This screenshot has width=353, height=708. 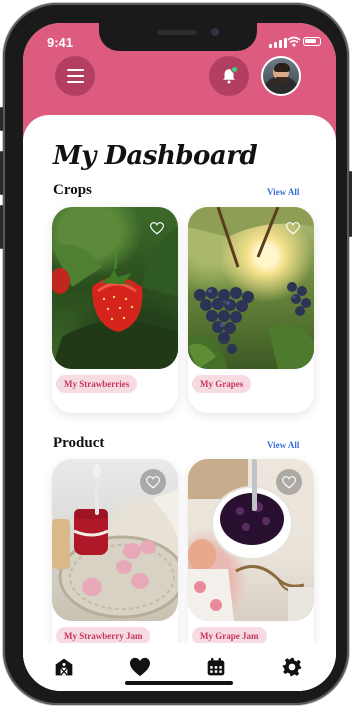 I want to click on strawberry-jam-photo, so click(x=115, y=540).